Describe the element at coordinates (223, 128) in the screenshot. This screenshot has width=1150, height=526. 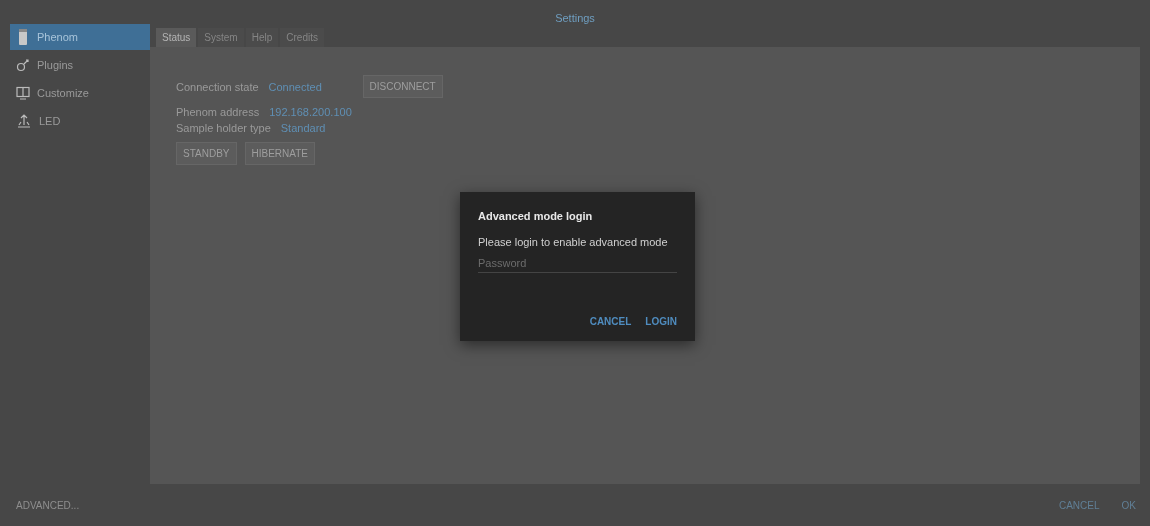
I see `field-label: Sample holder type` at that location.